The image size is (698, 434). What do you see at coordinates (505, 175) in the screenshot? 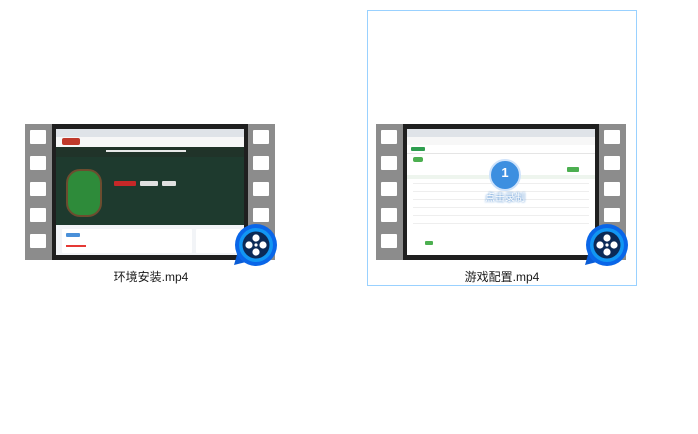
I see `step-number-badge: 1` at bounding box center [505, 175].